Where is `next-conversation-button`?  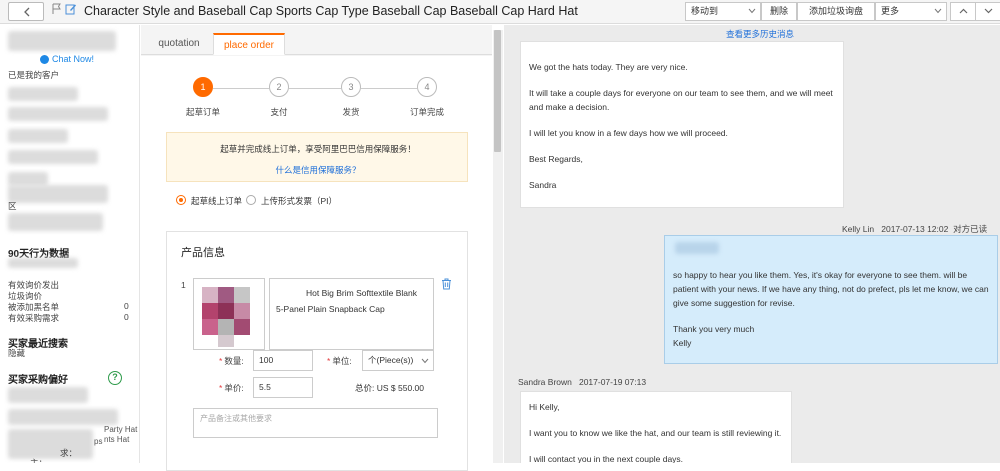
next-conversation-button is located at coordinates (987, 11).